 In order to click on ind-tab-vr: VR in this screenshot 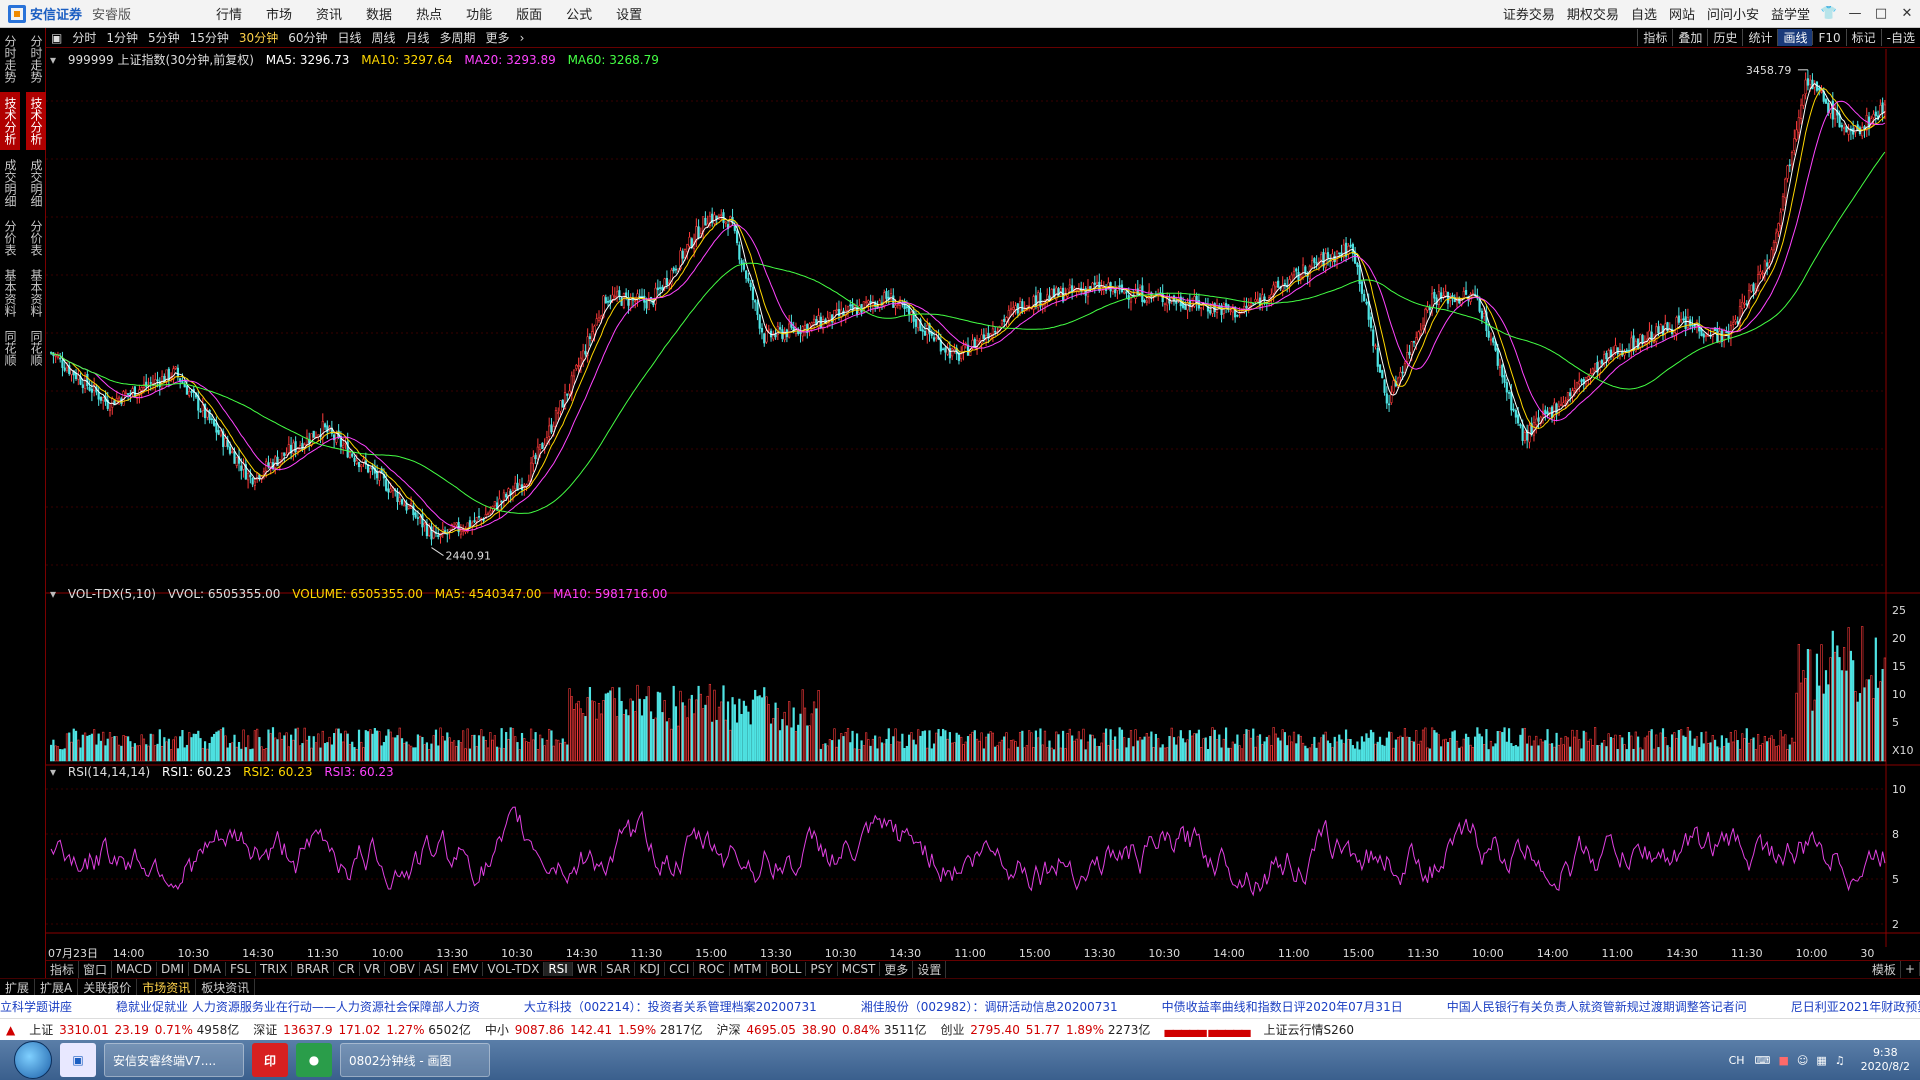, I will do `click(373, 969)`.